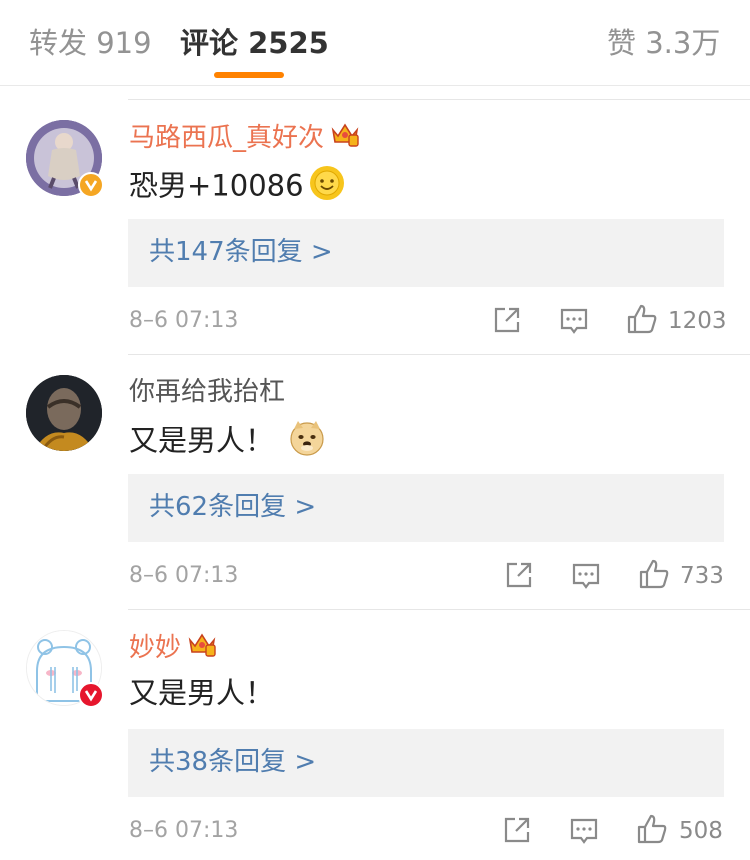 The width and height of the screenshot is (750, 860). Describe the element at coordinates (663, 43) in the screenshot. I see `tab-likes: 赞 3.3万` at that location.